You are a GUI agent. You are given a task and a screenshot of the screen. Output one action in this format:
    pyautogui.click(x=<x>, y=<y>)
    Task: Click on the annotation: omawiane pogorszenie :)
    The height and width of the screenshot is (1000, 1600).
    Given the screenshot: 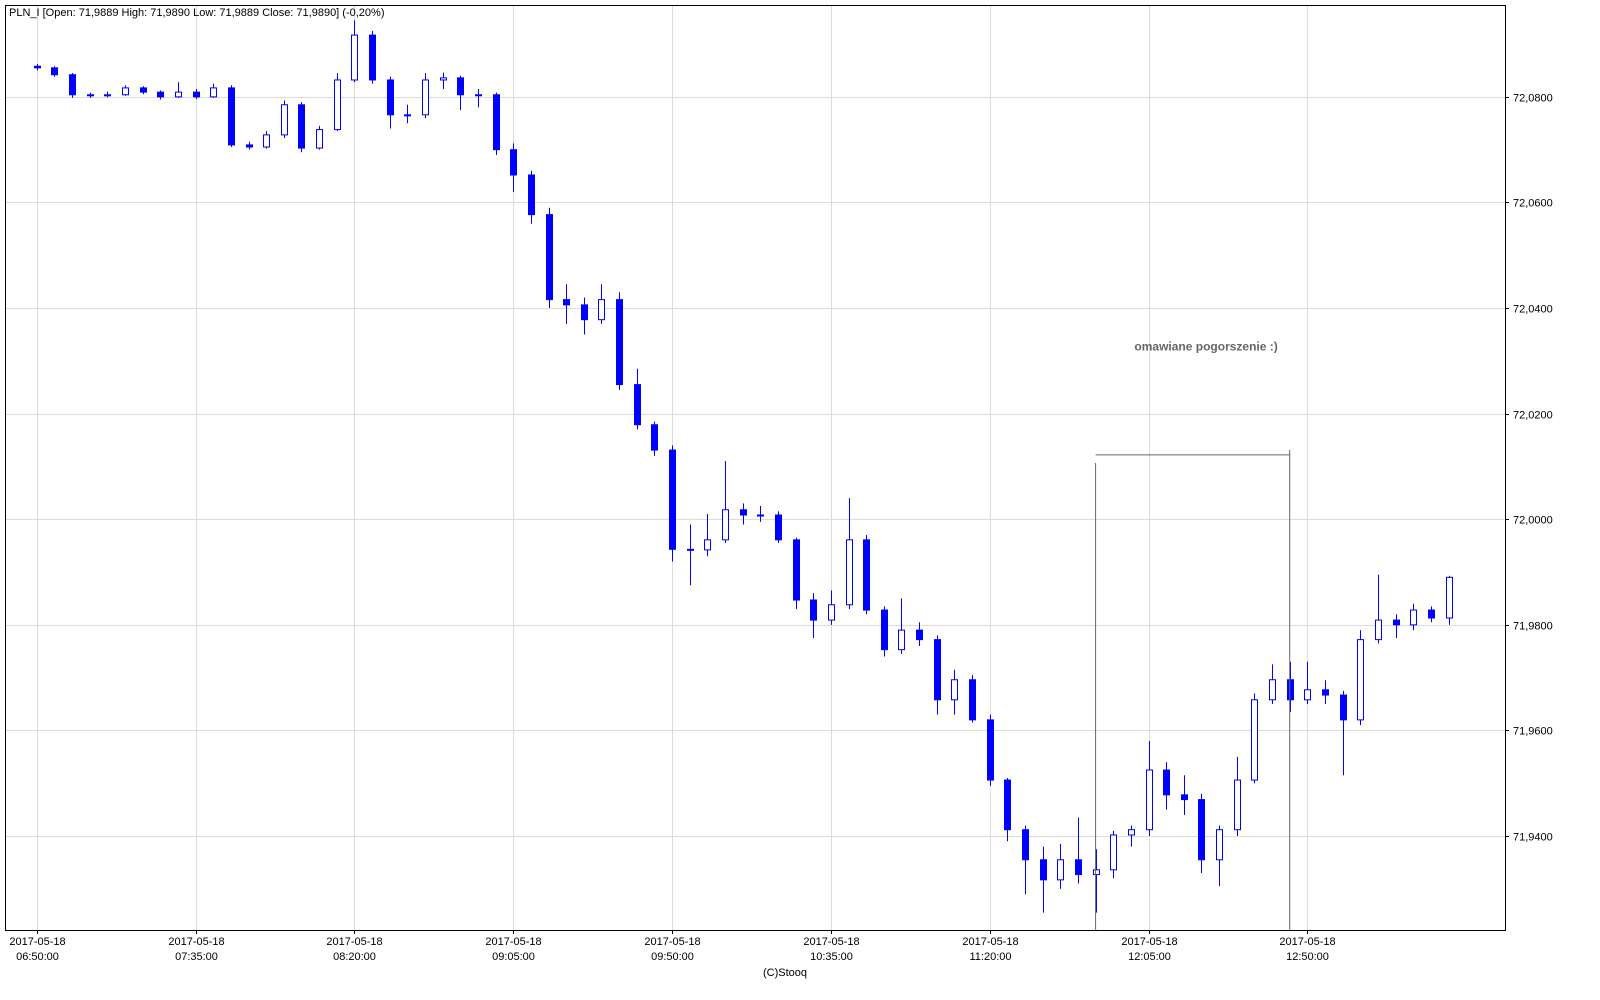 What is the action you would take?
    pyautogui.click(x=1193, y=634)
    